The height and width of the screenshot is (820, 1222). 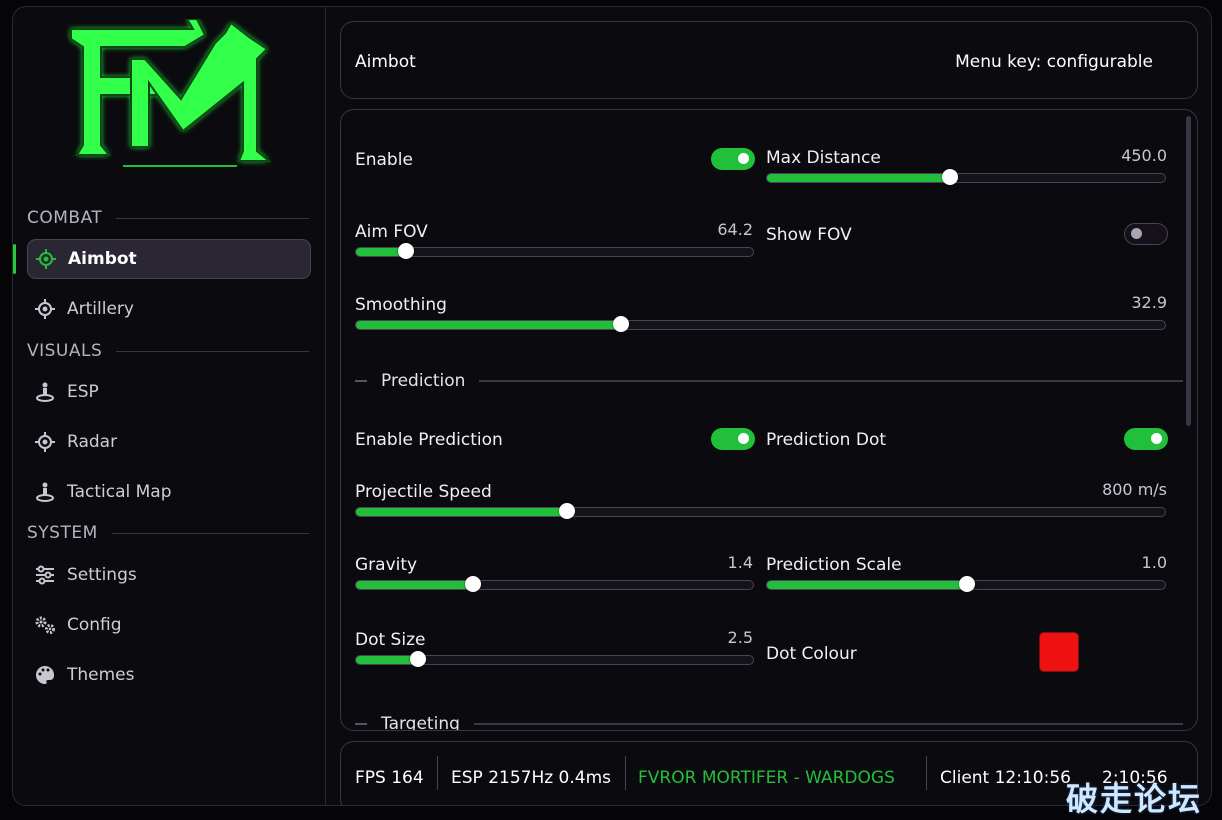 I want to click on sidebar-item-tactical-map: Tactical Map, so click(x=168, y=492).